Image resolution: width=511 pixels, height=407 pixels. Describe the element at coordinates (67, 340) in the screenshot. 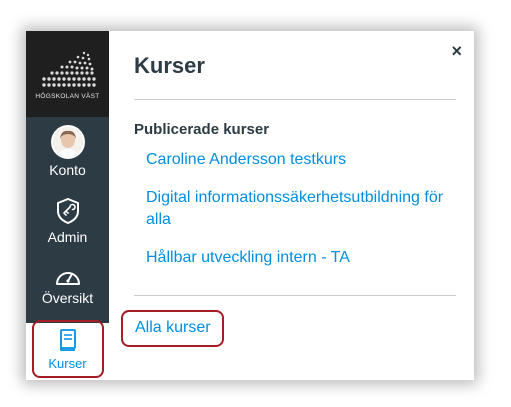

I see `book-icon` at that location.